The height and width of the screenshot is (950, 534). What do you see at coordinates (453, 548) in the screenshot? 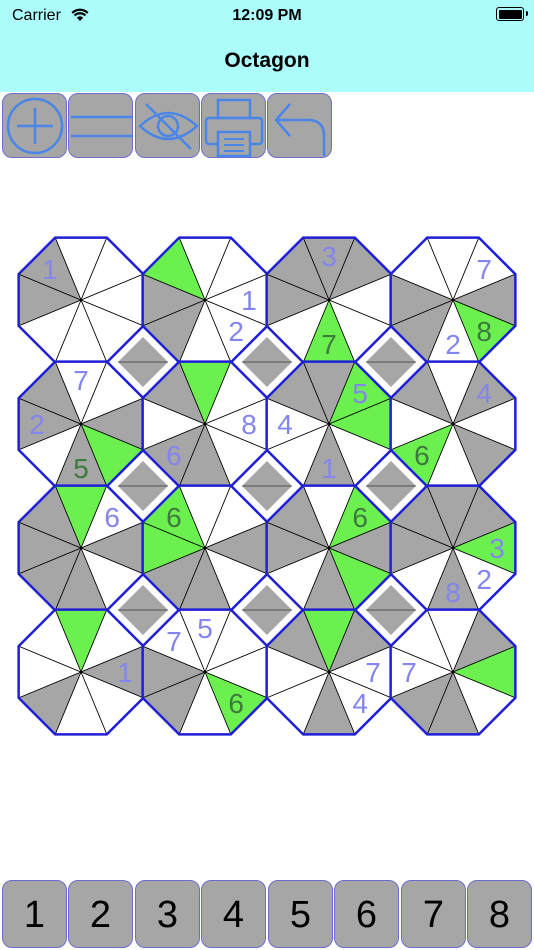
I see `octagon-cell: 328` at bounding box center [453, 548].